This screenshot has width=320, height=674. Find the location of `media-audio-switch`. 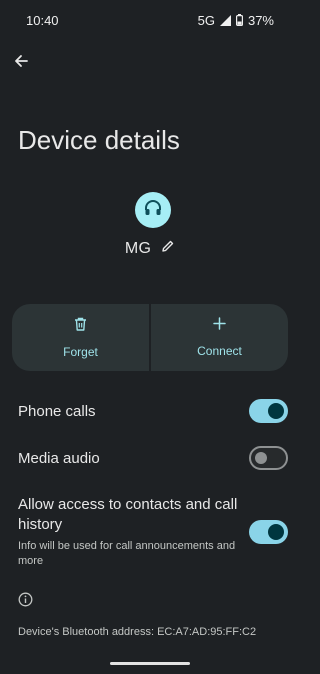

media-audio-switch is located at coordinates (268, 458).